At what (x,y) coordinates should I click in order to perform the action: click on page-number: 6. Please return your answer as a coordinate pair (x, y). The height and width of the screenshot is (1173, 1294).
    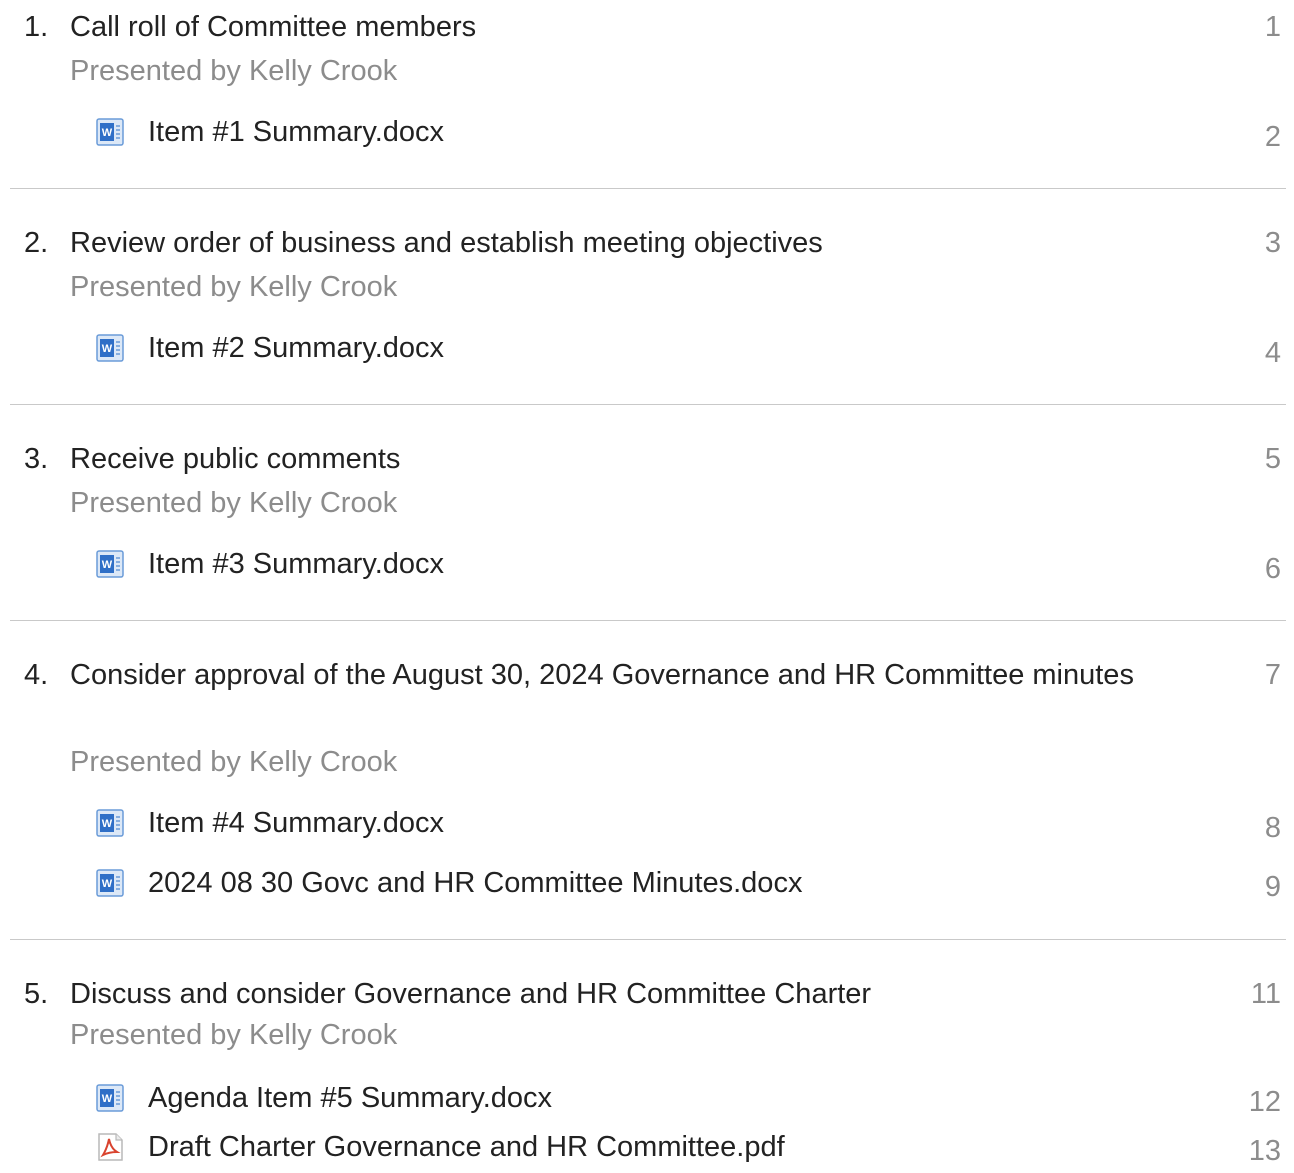
    Looking at the image, I should click on (1272, 569).